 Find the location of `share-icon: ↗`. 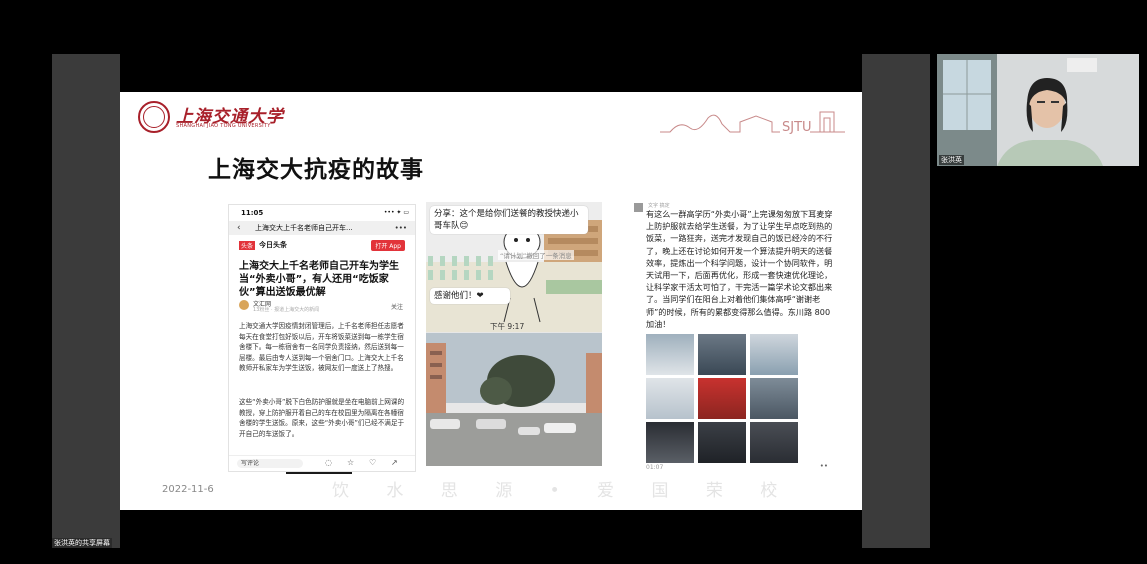

share-icon: ↗ is located at coordinates (394, 462).